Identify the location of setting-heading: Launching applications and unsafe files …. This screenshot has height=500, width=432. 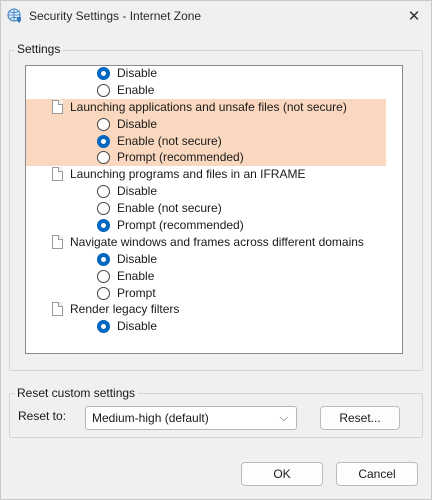
(206, 107).